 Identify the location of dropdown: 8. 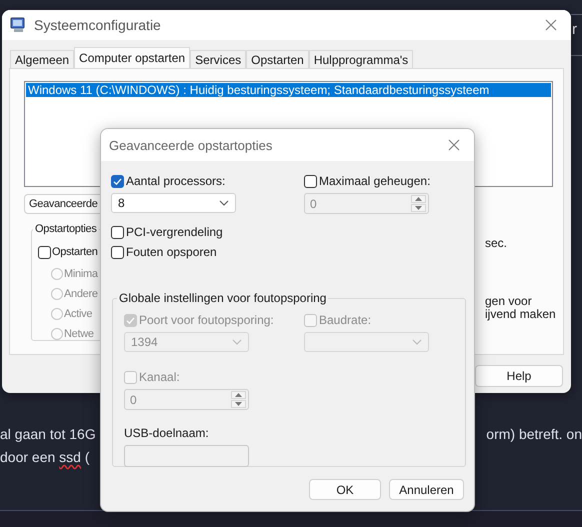
(173, 203).